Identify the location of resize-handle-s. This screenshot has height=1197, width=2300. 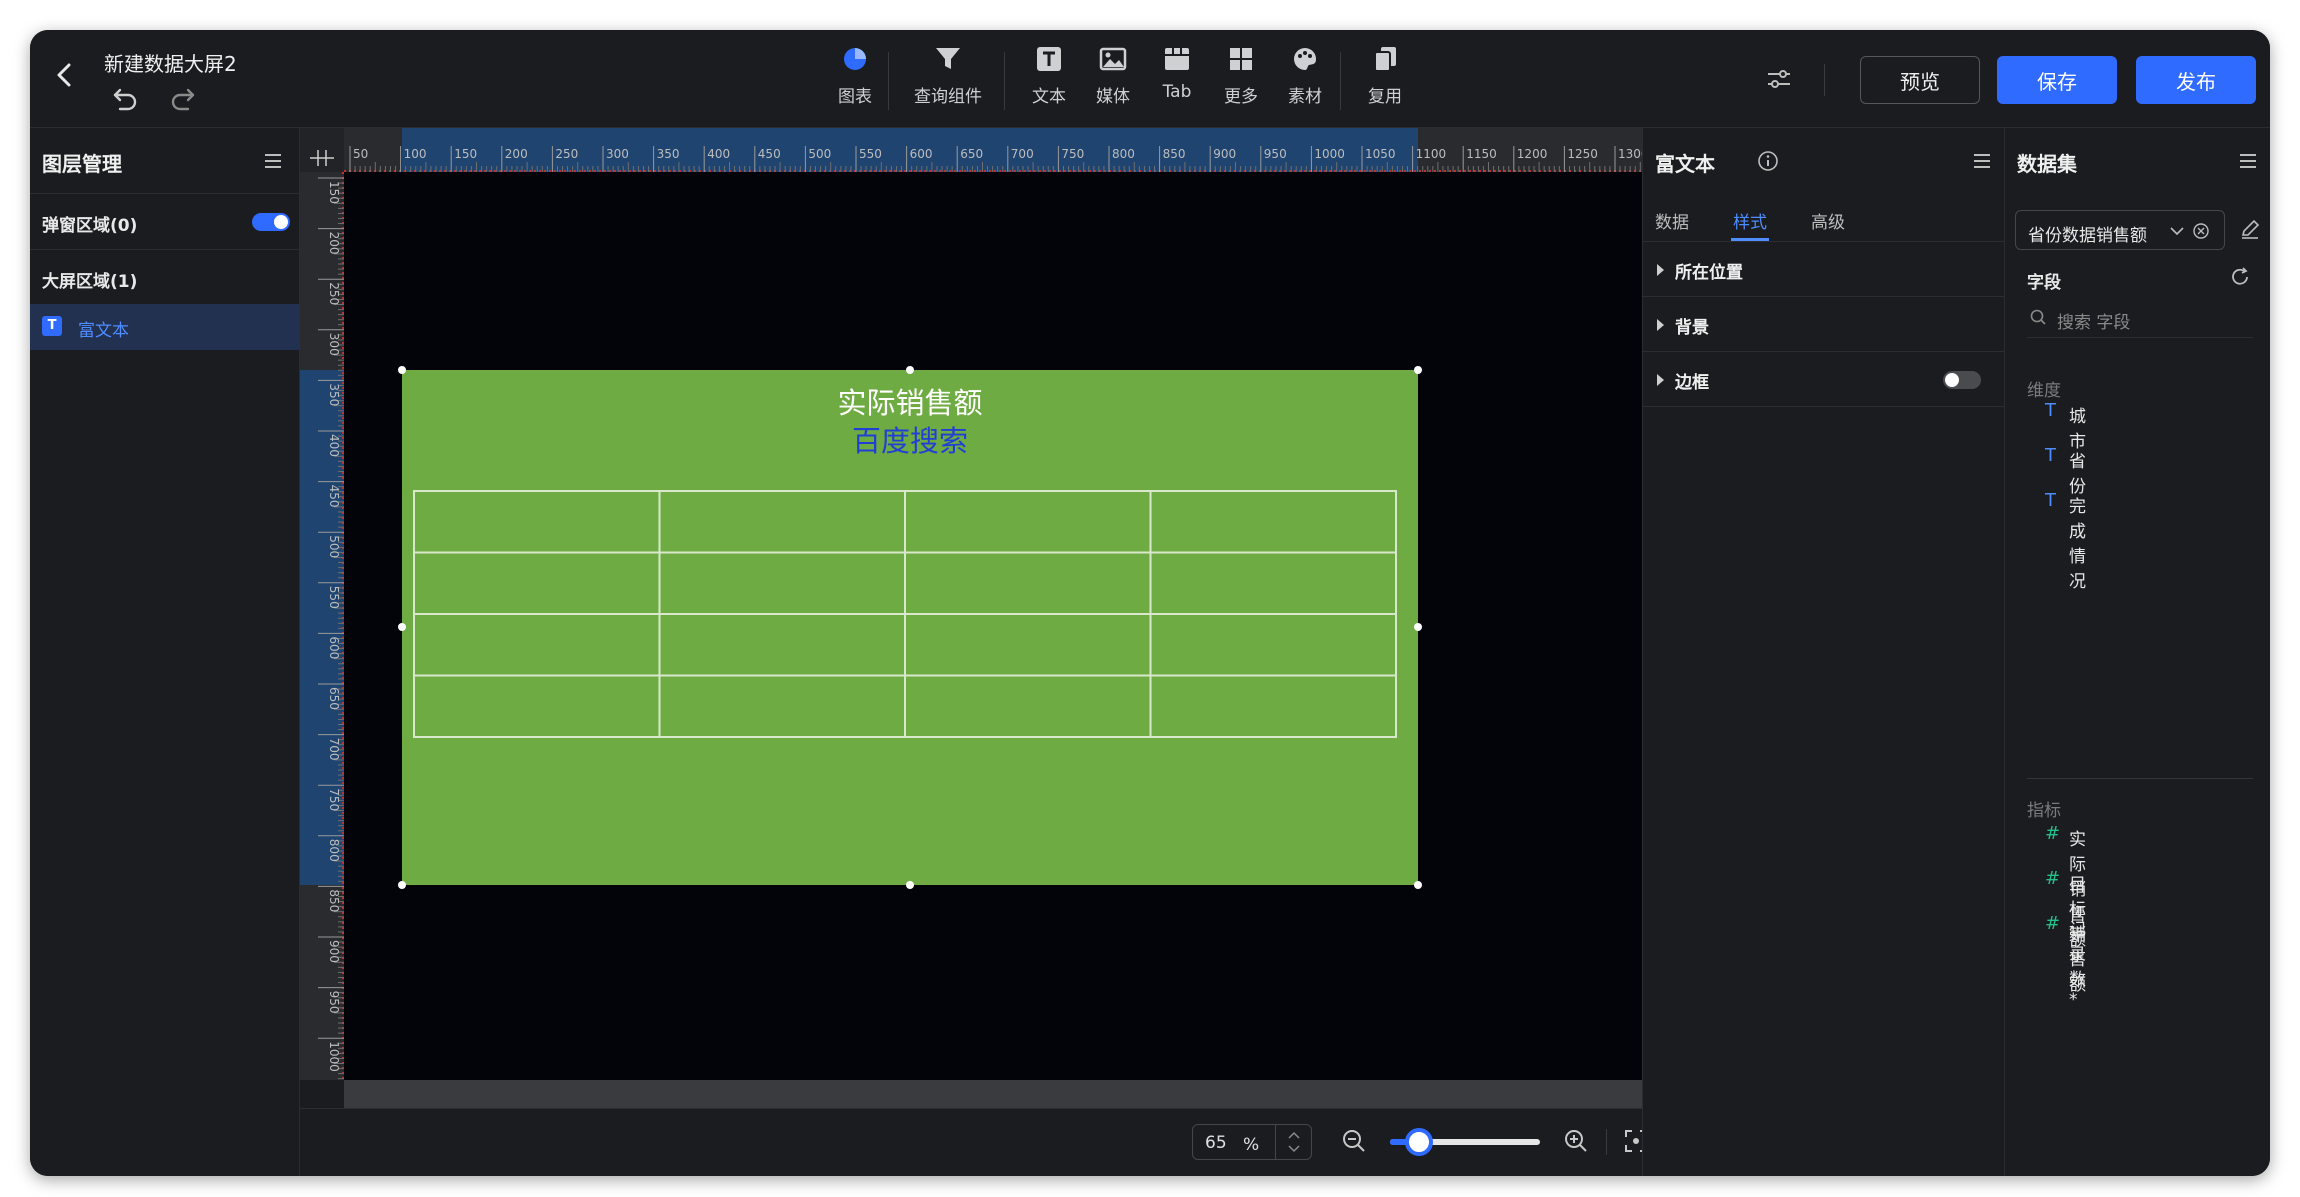
(910, 885).